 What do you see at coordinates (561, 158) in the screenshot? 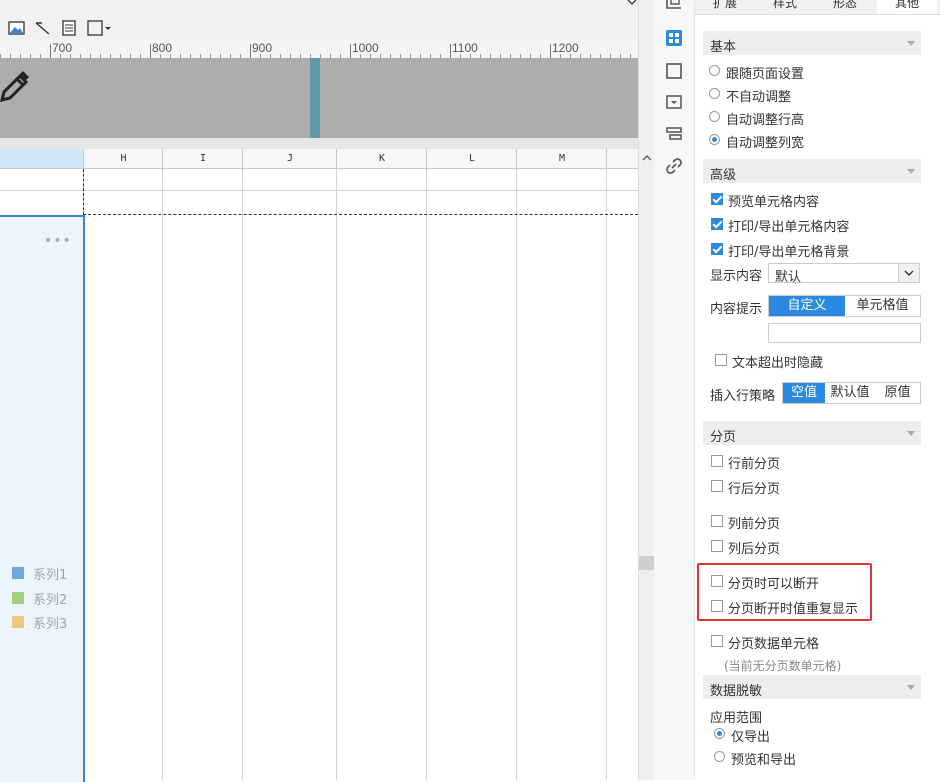
I see `column-header-m: M` at bounding box center [561, 158].